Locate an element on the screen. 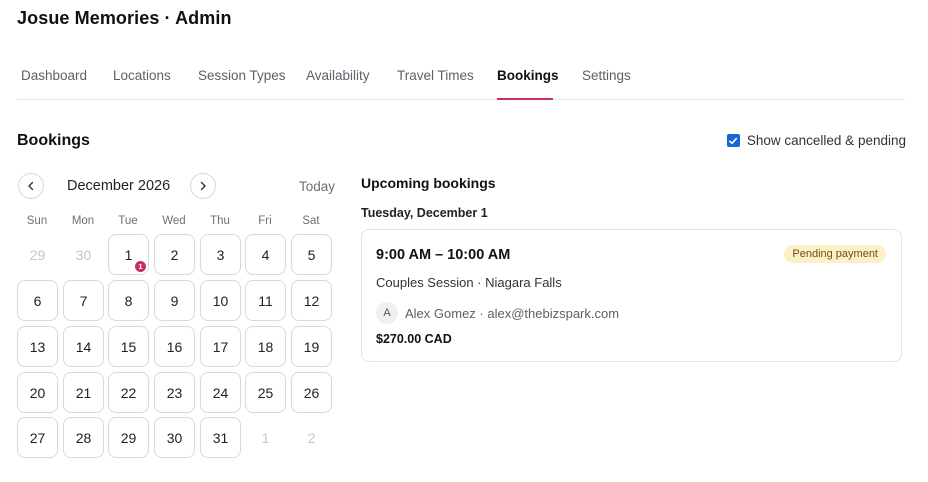  calendar-day-number: 10 is located at coordinates (220, 300).